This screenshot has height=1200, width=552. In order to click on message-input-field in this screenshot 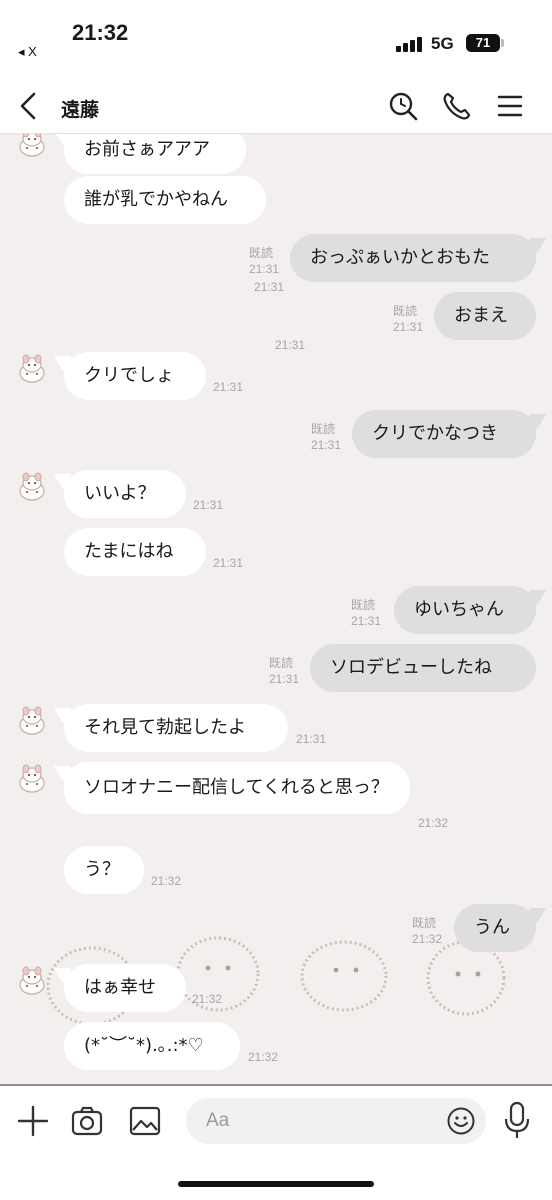, I will do `click(336, 1121)`.